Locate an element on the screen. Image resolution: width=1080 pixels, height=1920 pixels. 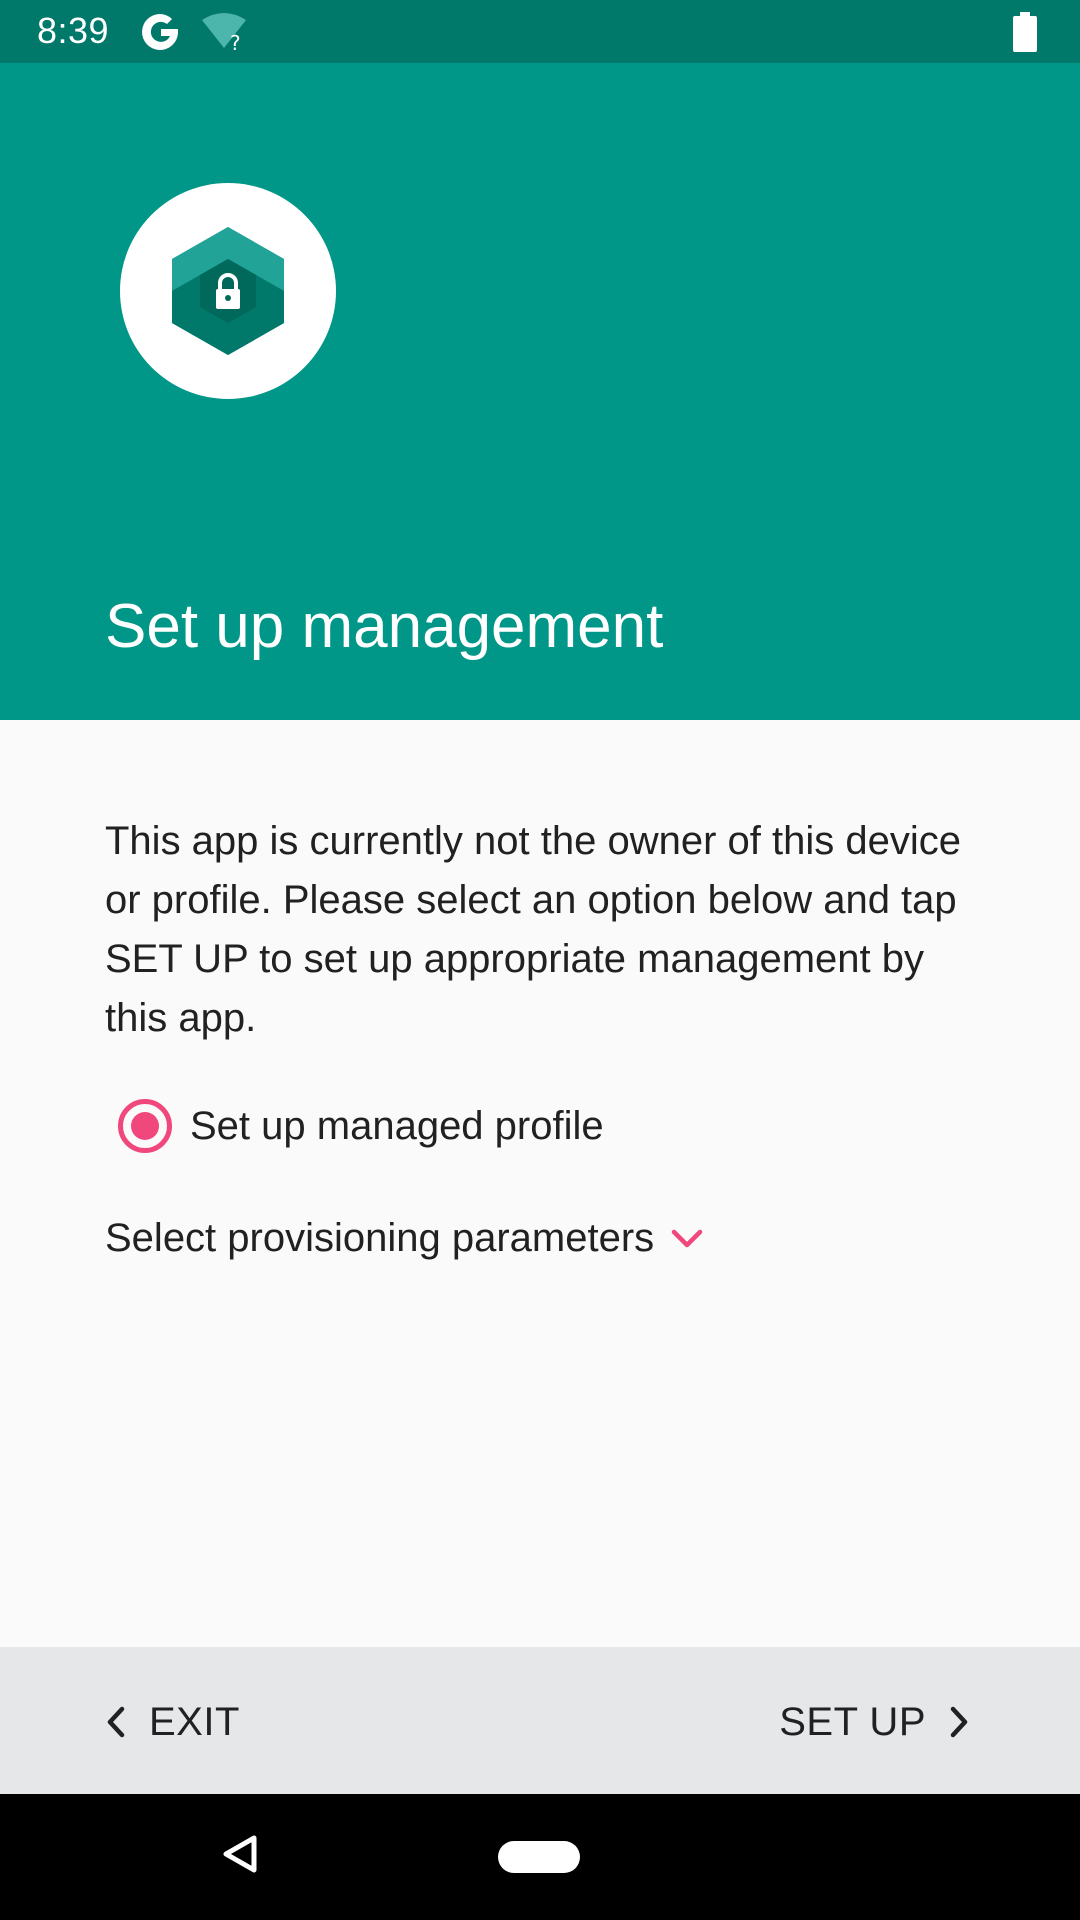
radio-selected-dot is located at coordinates (145, 1126).